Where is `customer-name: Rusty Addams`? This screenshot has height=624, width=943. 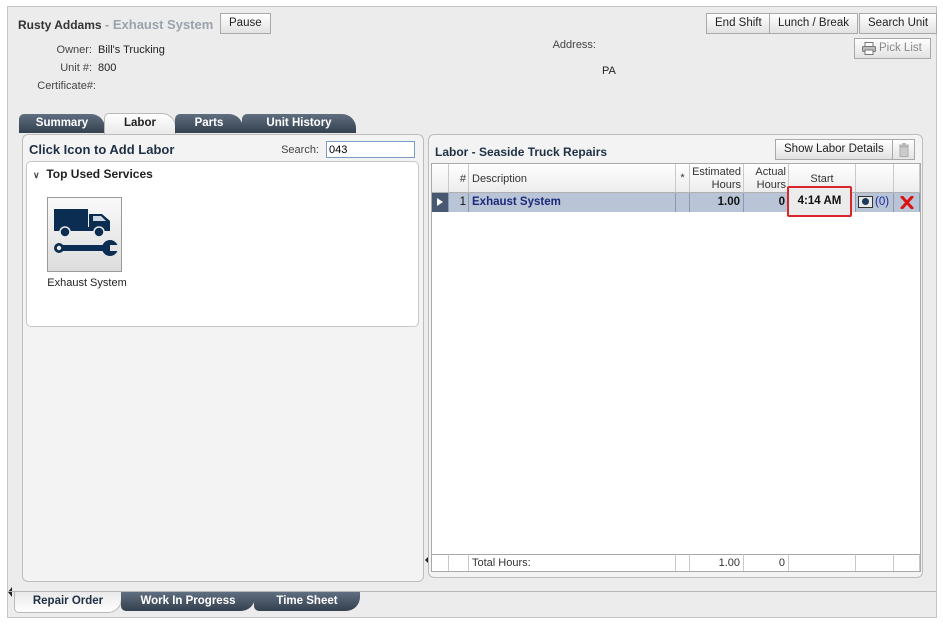 customer-name: Rusty Addams is located at coordinates (60, 25).